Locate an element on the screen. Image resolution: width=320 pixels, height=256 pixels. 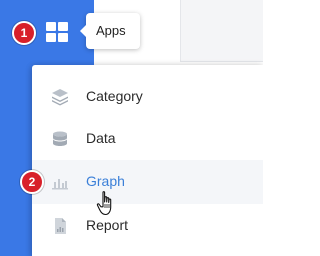
hand-pointer-cursor-icon is located at coordinates (107, 204).